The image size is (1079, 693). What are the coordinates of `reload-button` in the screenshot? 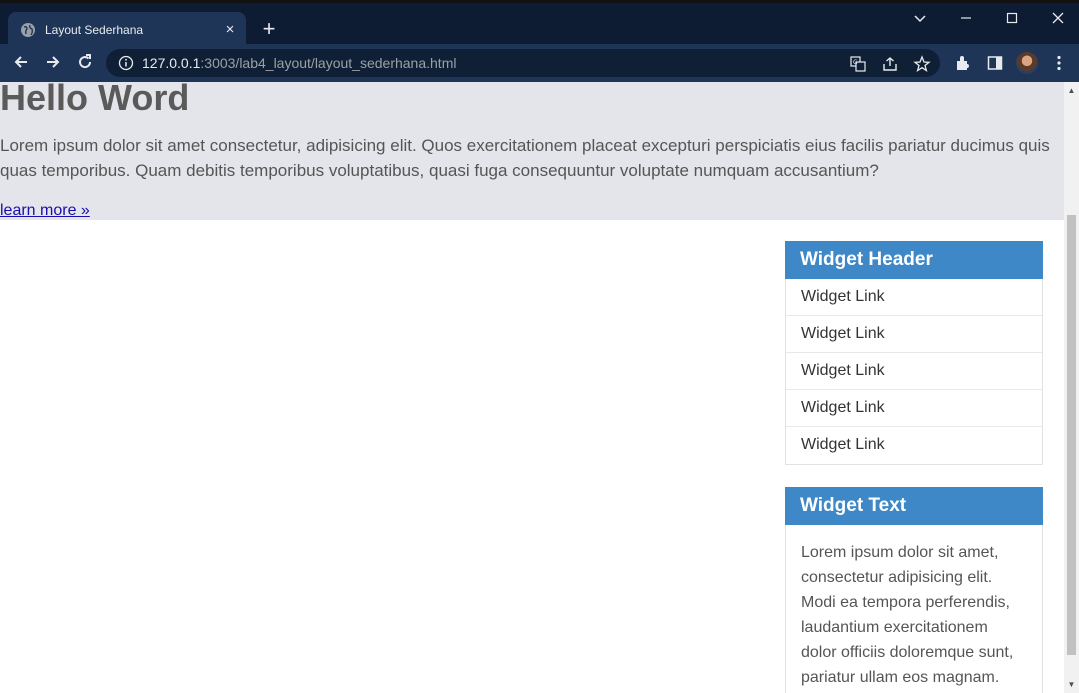 It's located at (85, 64).